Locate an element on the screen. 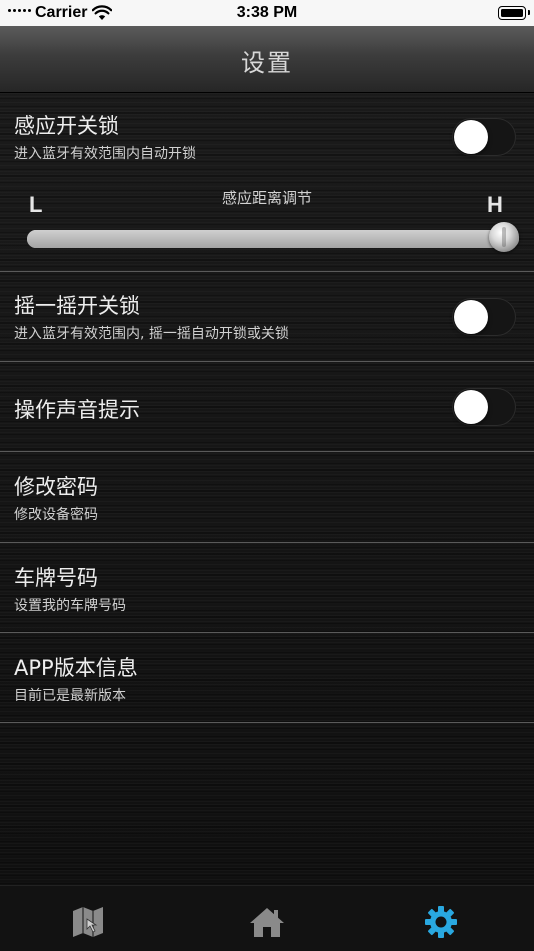  status-time: 3:38 PM is located at coordinates (267, 12).